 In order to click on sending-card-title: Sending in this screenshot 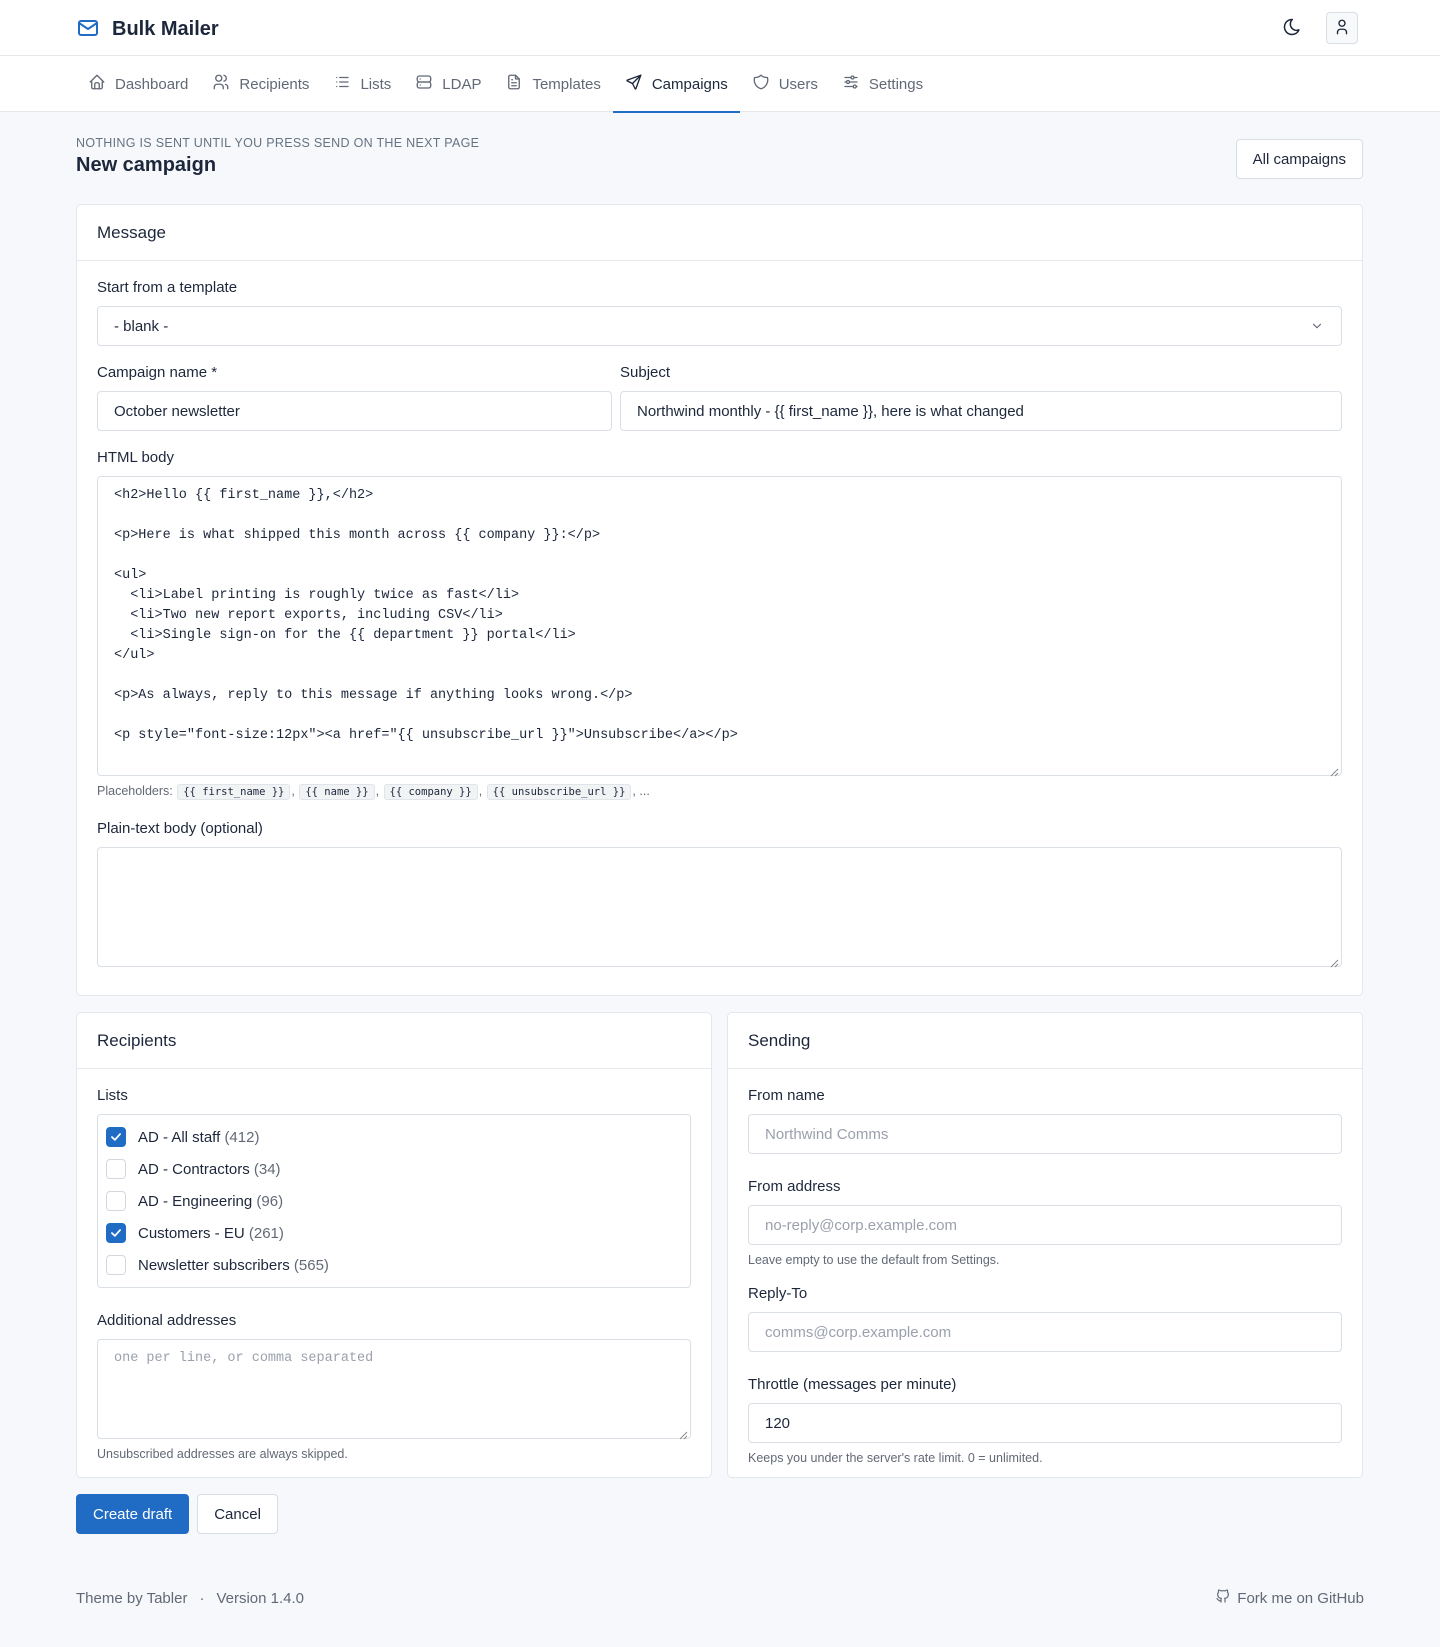, I will do `click(1045, 1041)`.